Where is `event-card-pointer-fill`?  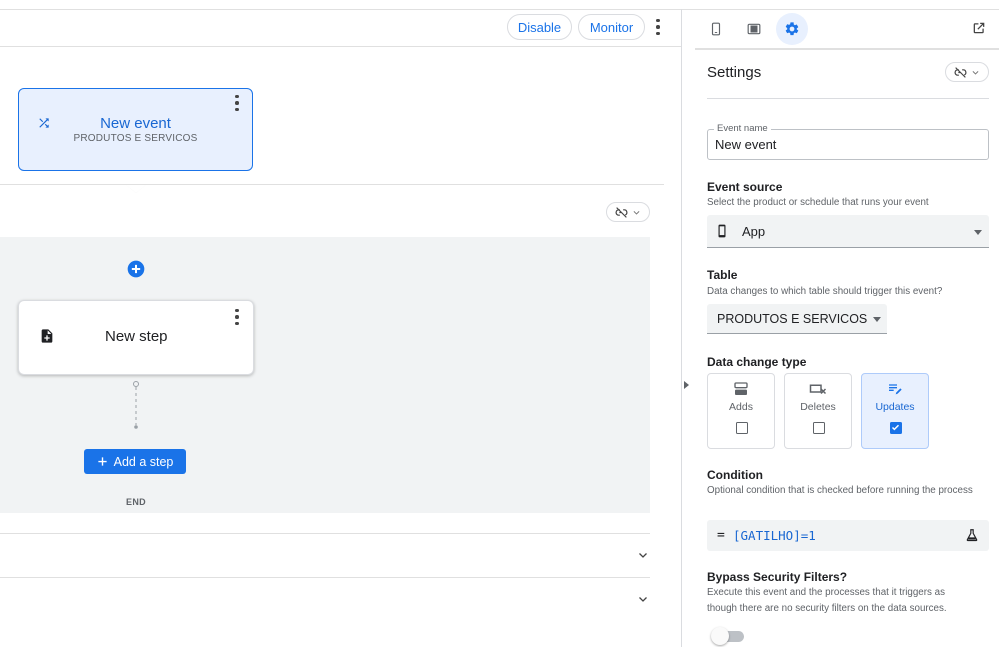
event-card-pointer-fill is located at coordinates (136, 189).